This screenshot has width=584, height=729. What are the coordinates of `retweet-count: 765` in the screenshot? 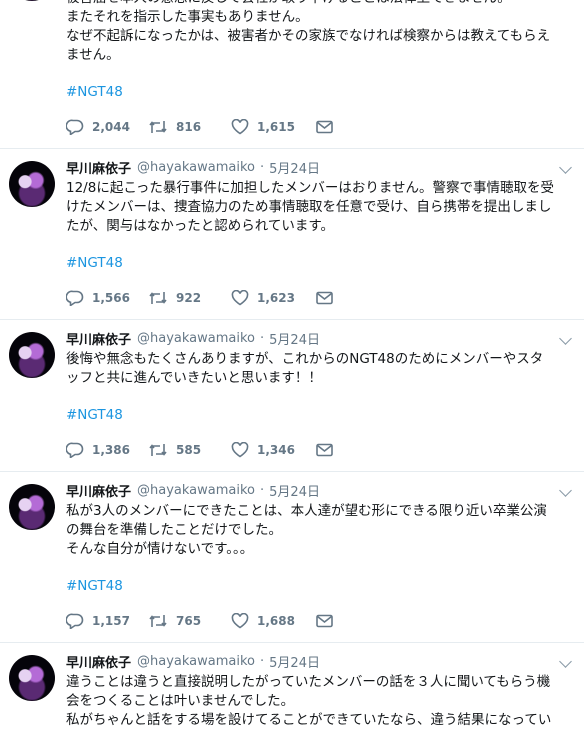 It's located at (189, 621).